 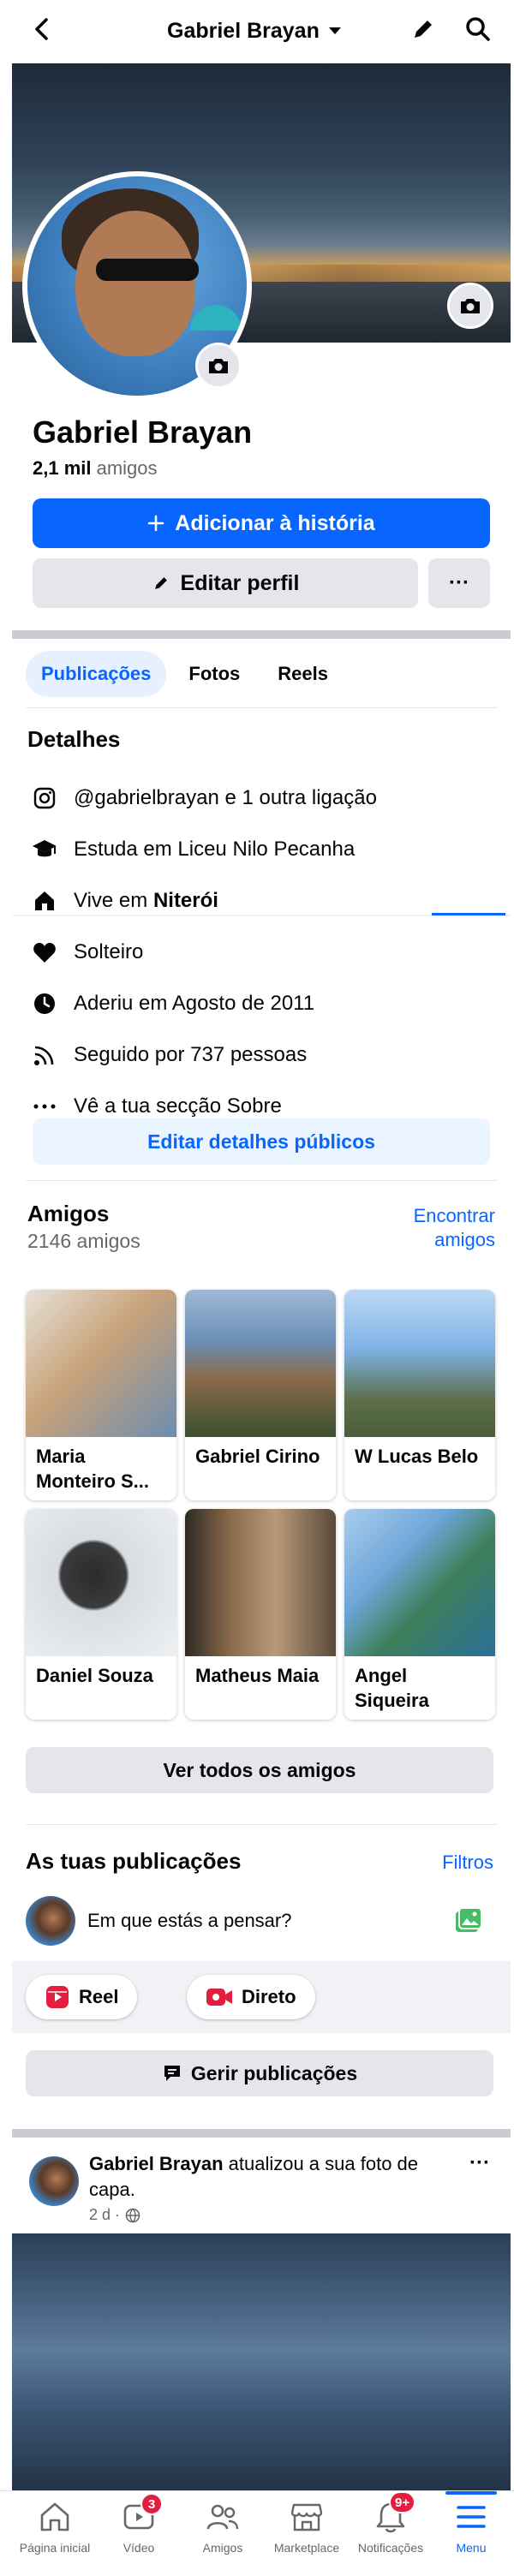 I want to click on composer-input: Em que estás a pensar?, so click(x=189, y=1921).